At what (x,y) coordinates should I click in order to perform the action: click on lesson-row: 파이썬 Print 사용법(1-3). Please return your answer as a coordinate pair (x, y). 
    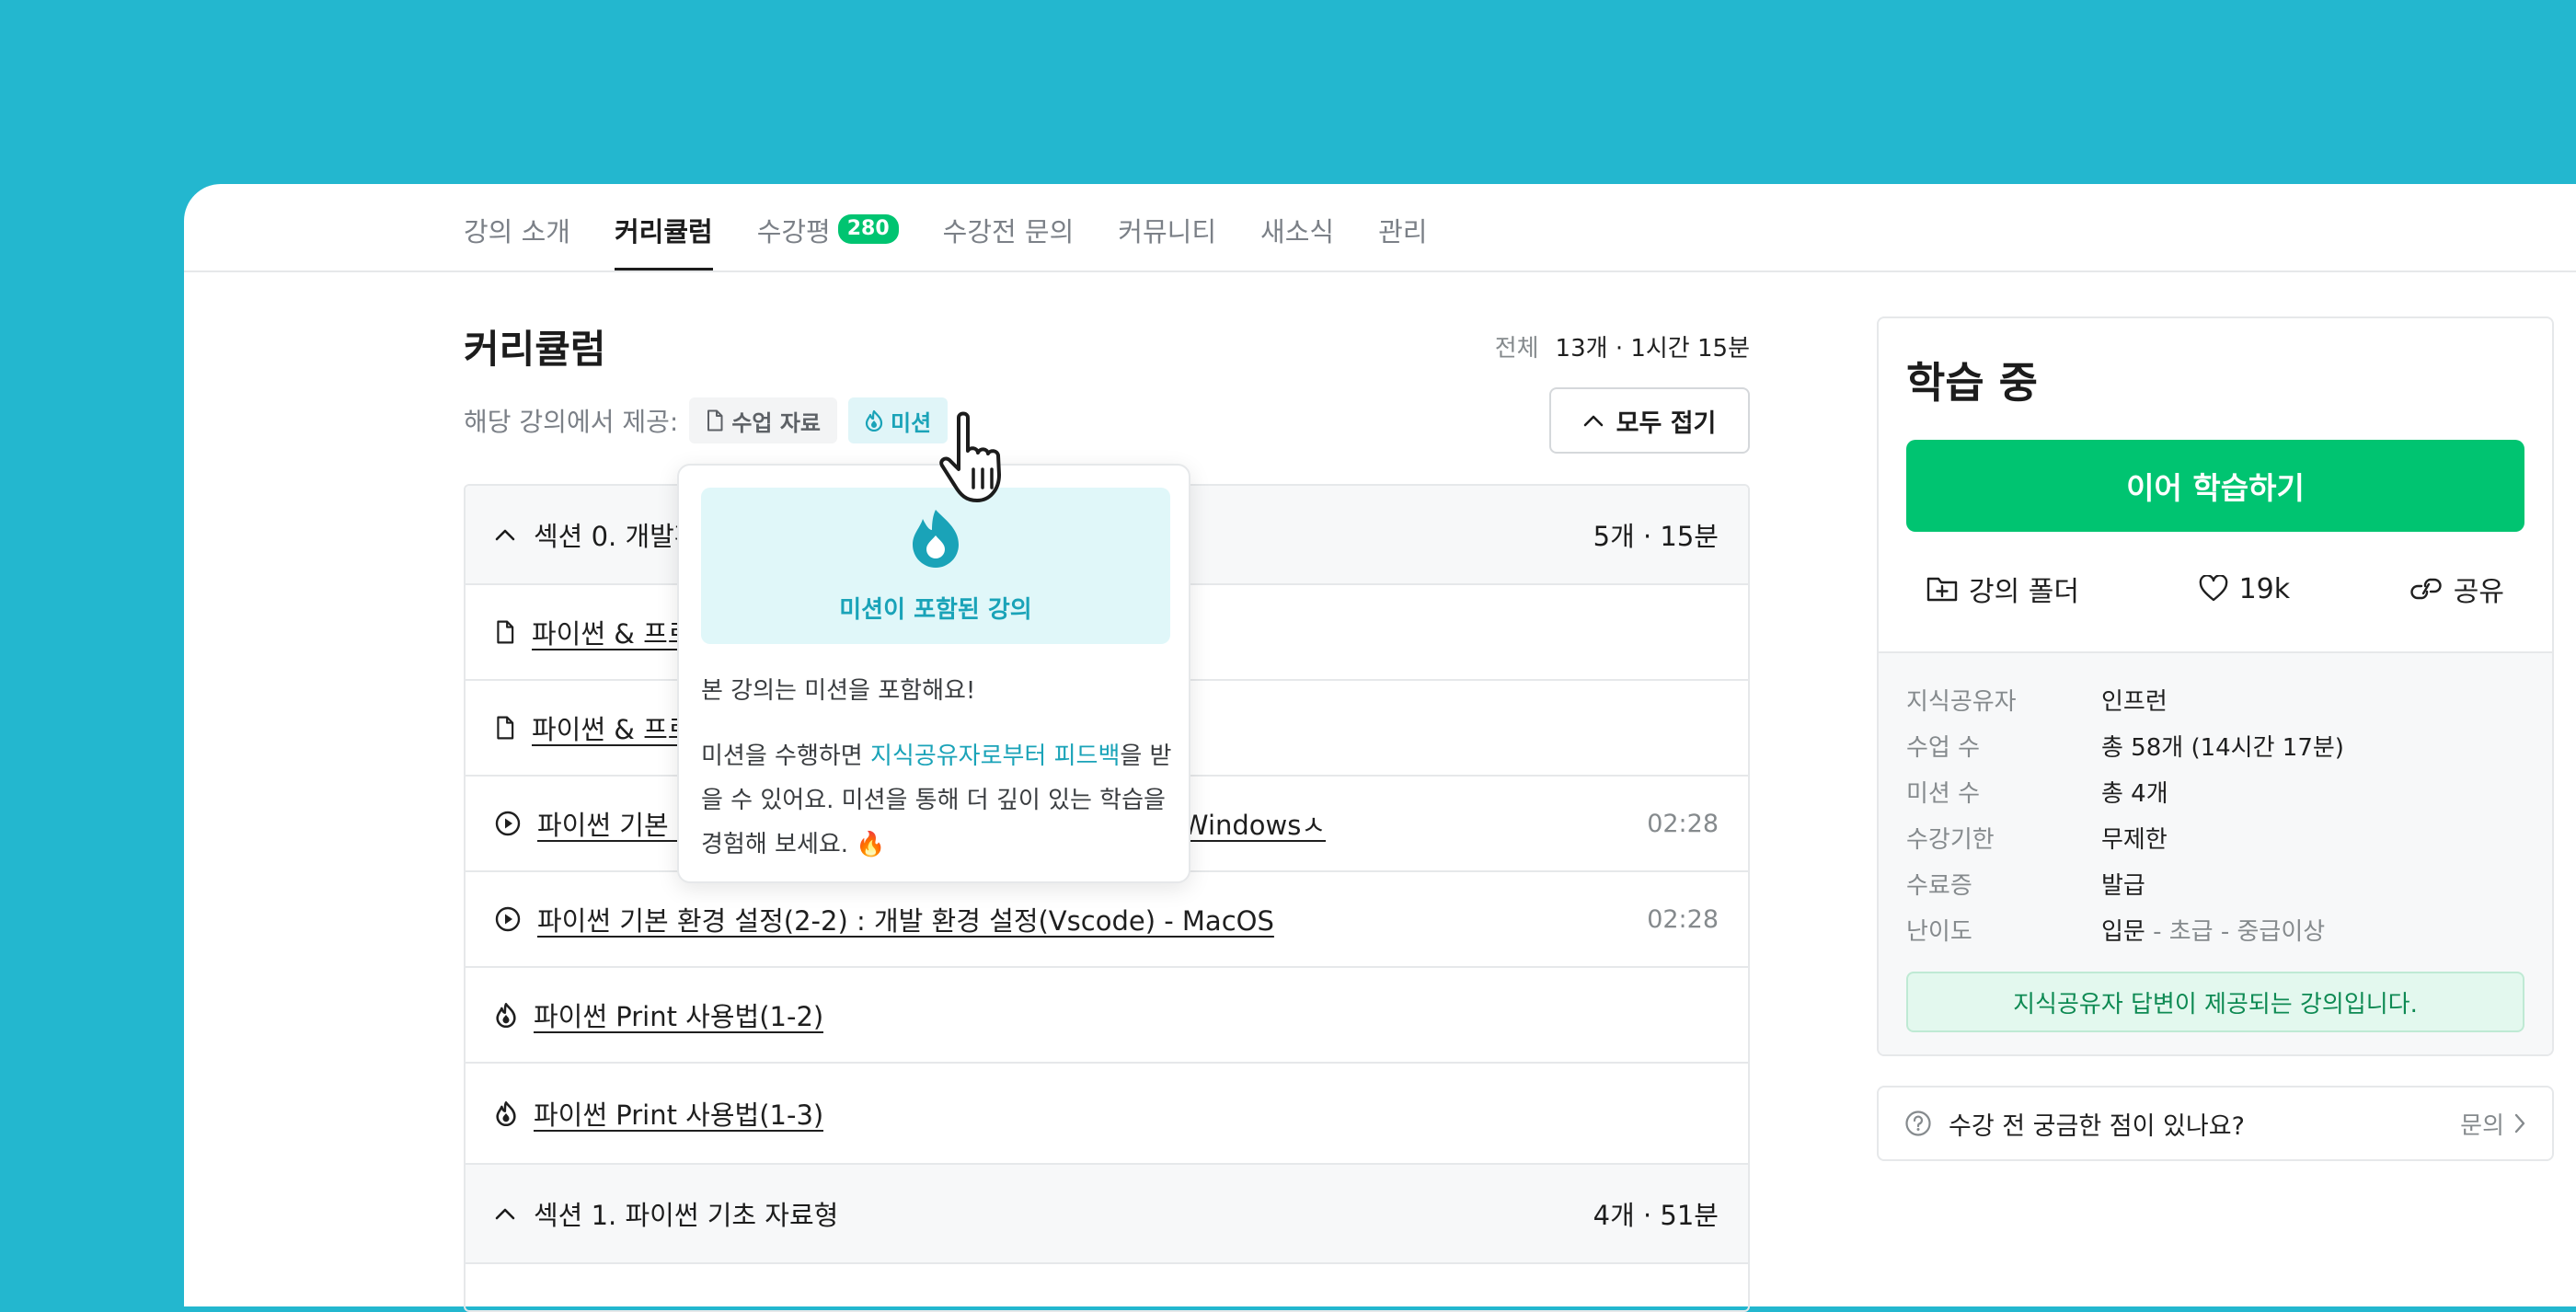
    Looking at the image, I should click on (1107, 1114).